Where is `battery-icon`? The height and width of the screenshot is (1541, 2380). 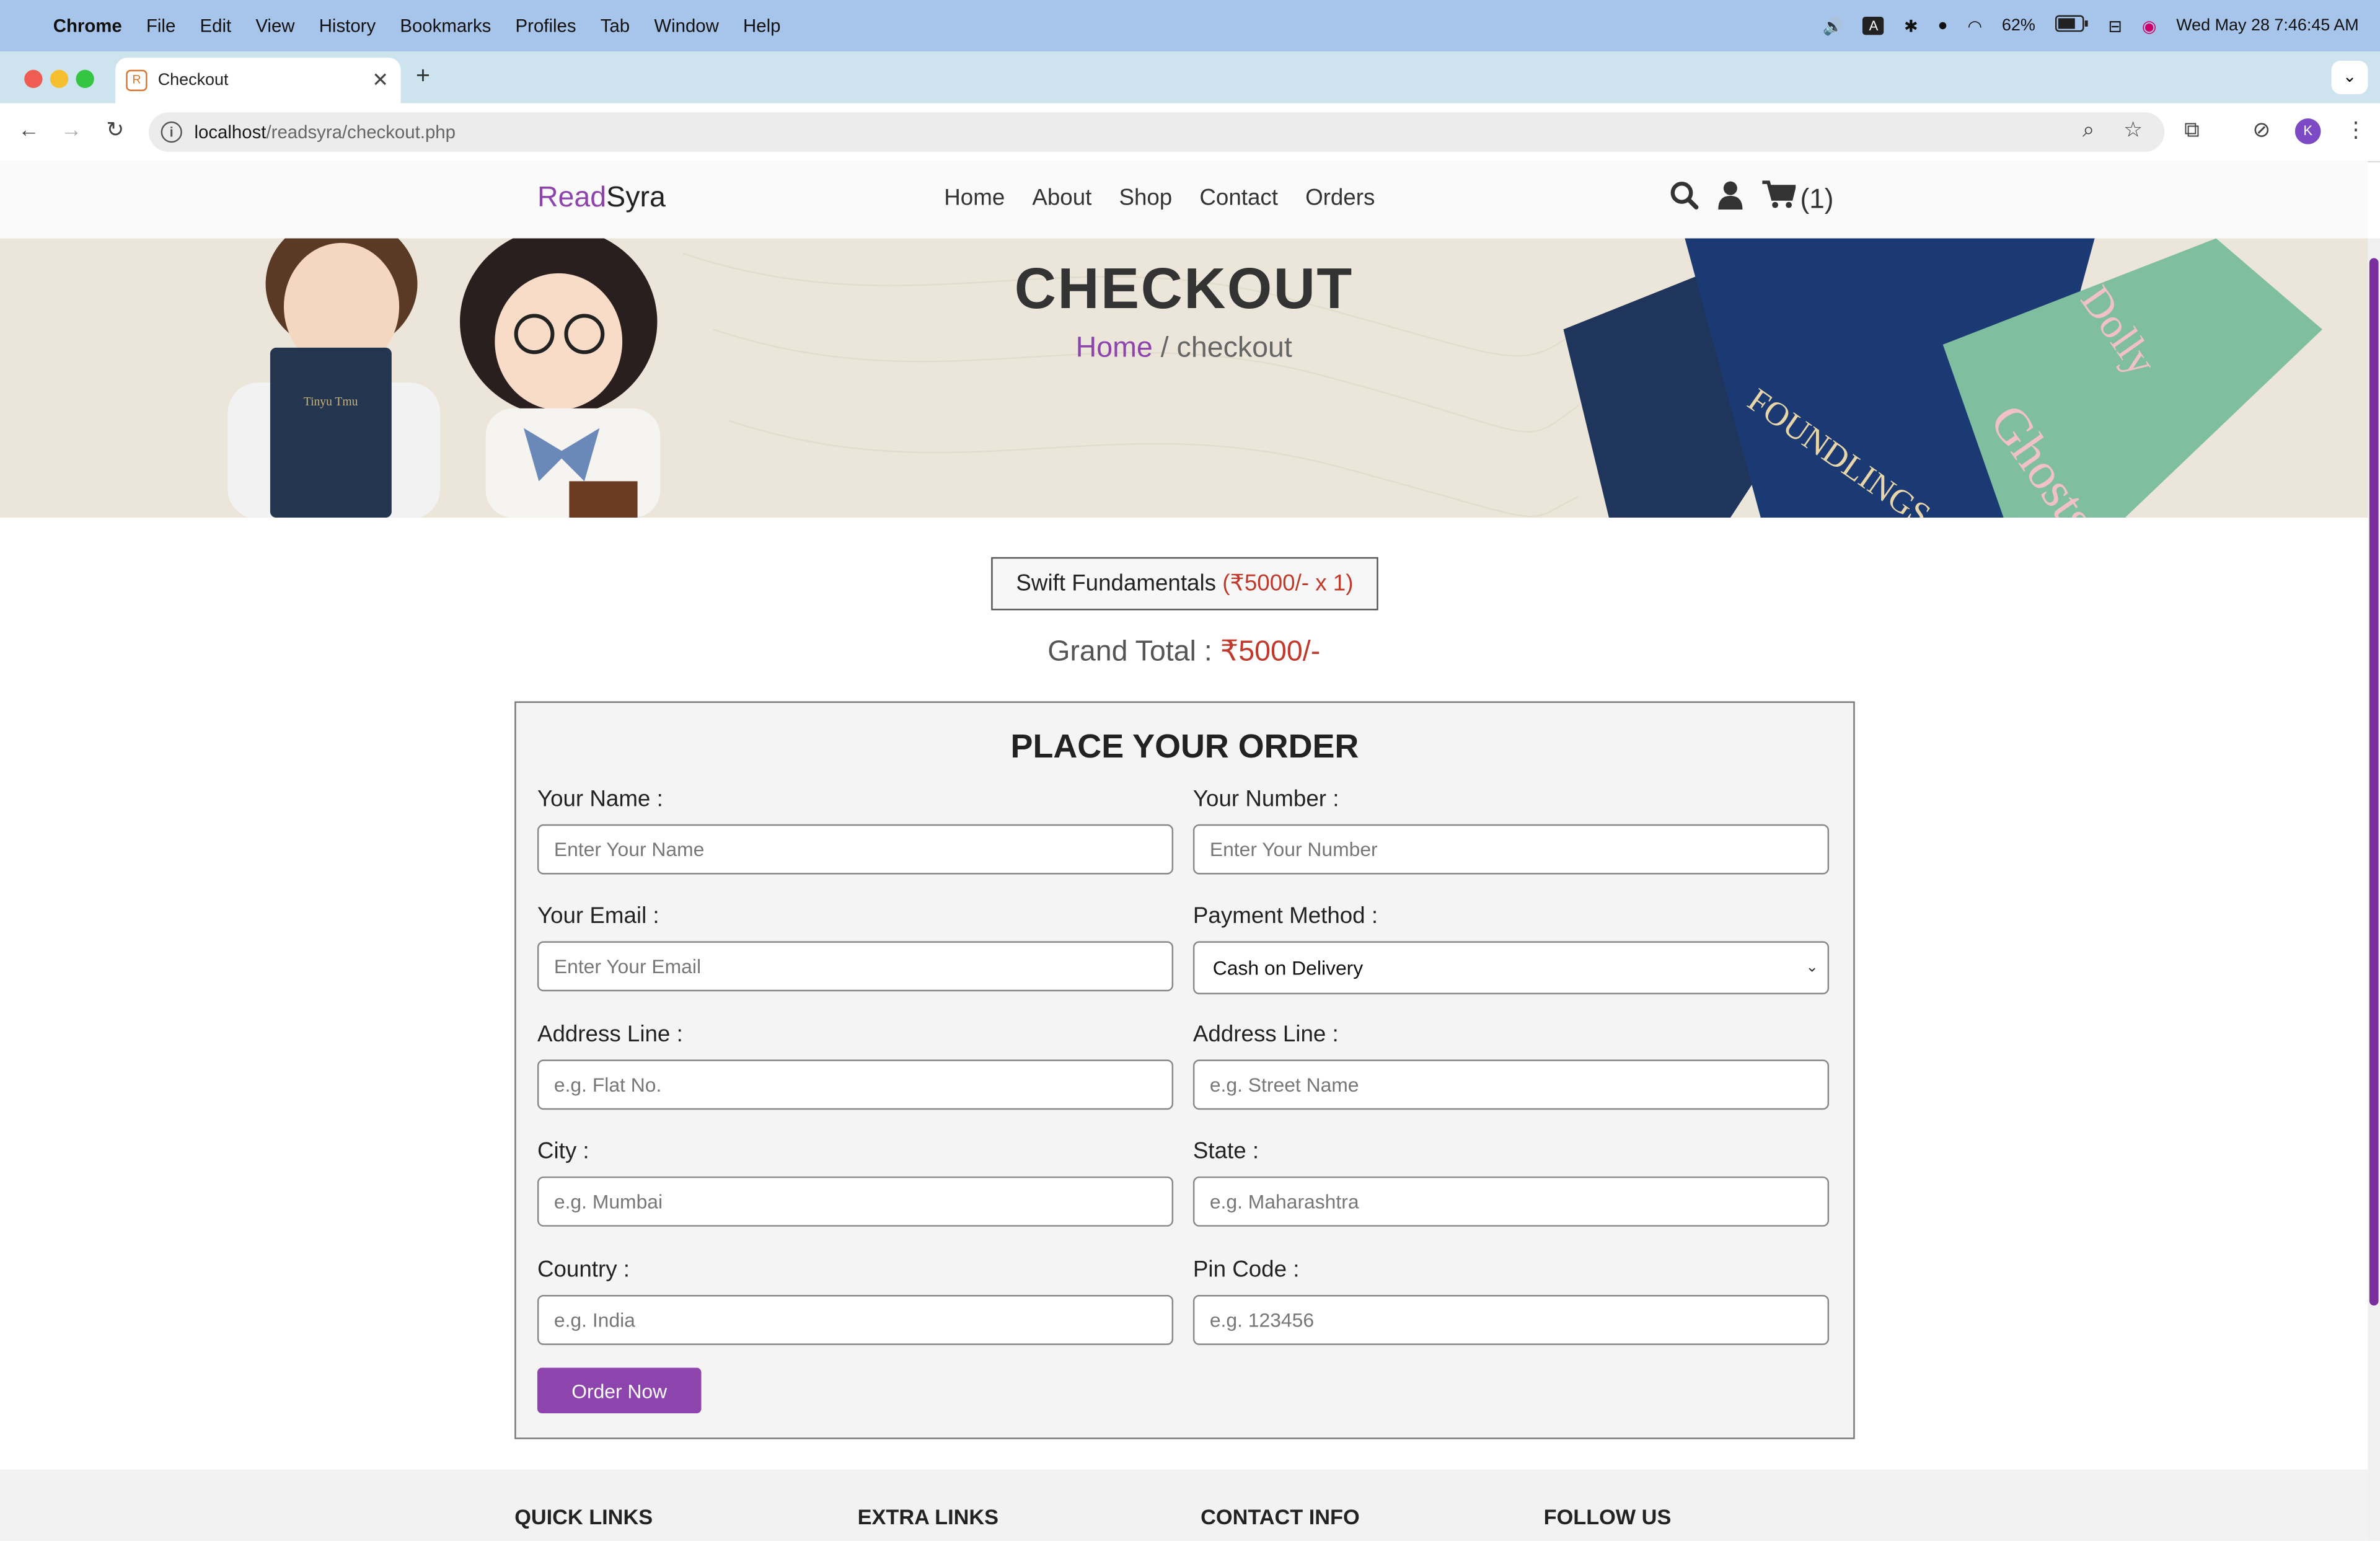
battery-icon is located at coordinates (2072, 25).